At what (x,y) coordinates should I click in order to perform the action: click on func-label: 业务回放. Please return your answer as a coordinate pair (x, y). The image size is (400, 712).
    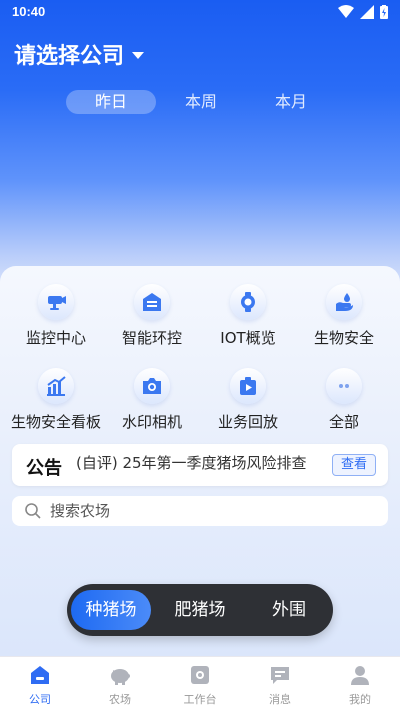
    Looking at the image, I should click on (247, 422).